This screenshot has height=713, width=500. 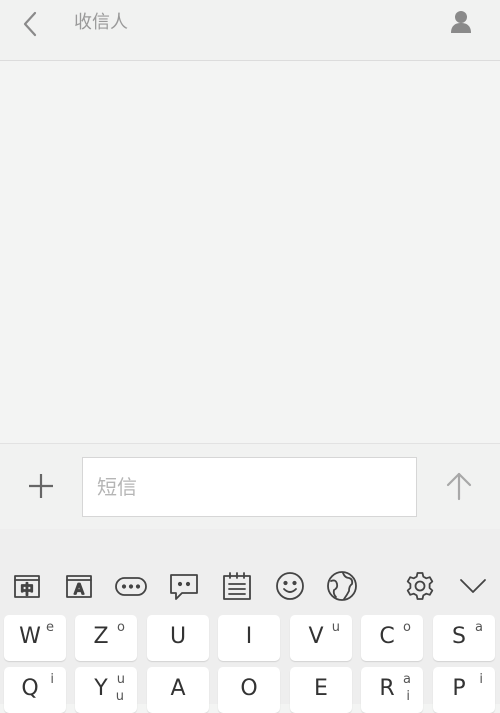 I want to click on key-o: O, so click(x=249, y=690).